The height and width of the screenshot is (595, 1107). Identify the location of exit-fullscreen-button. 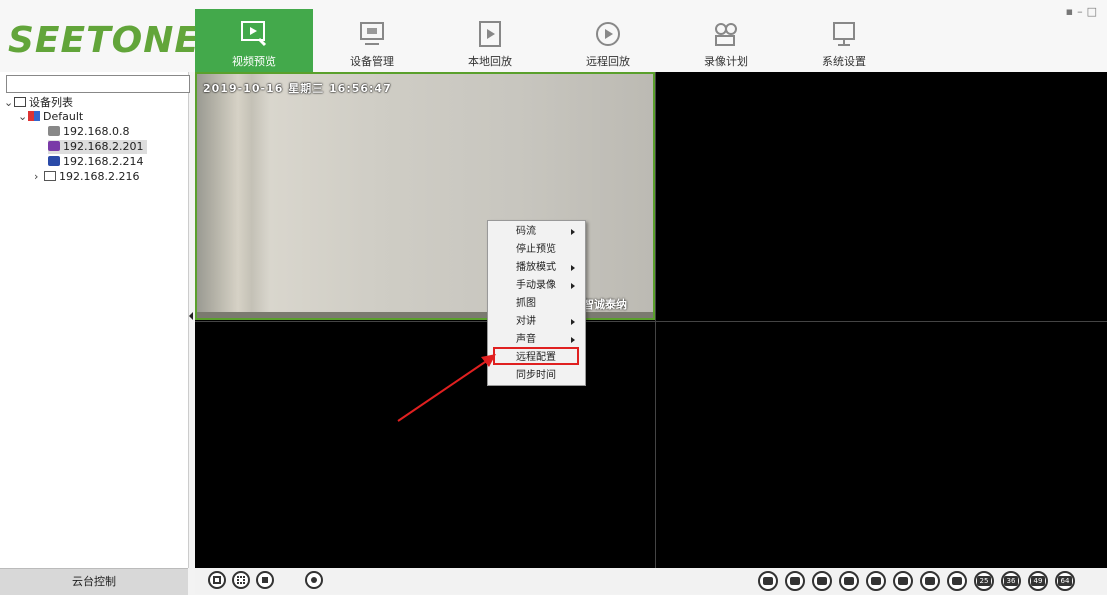
(241, 580).